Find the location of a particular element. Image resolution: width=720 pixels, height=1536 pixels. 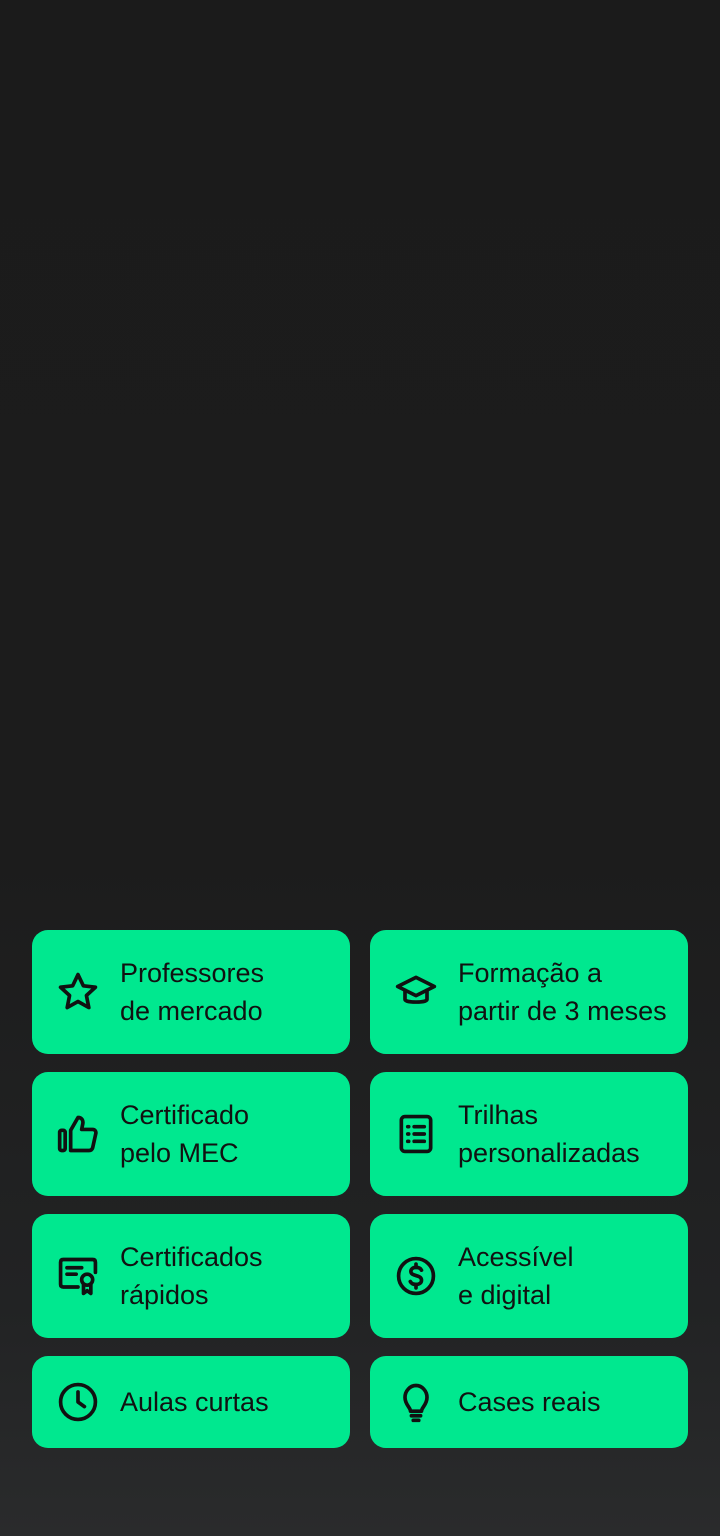

feature-card-cases-reais: Cases reais is located at coordinates (529, 1402).